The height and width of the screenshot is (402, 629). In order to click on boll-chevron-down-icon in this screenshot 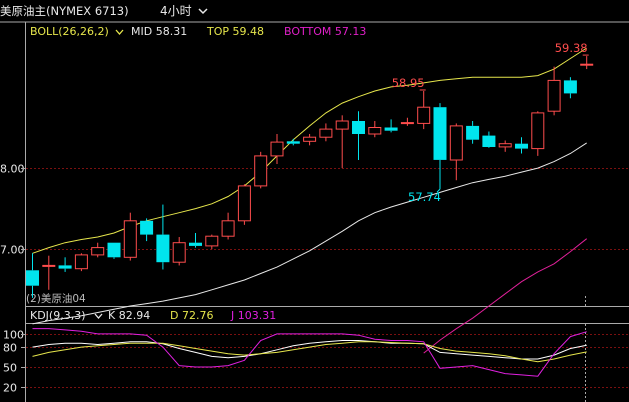, I will do `click(119, 32)`.